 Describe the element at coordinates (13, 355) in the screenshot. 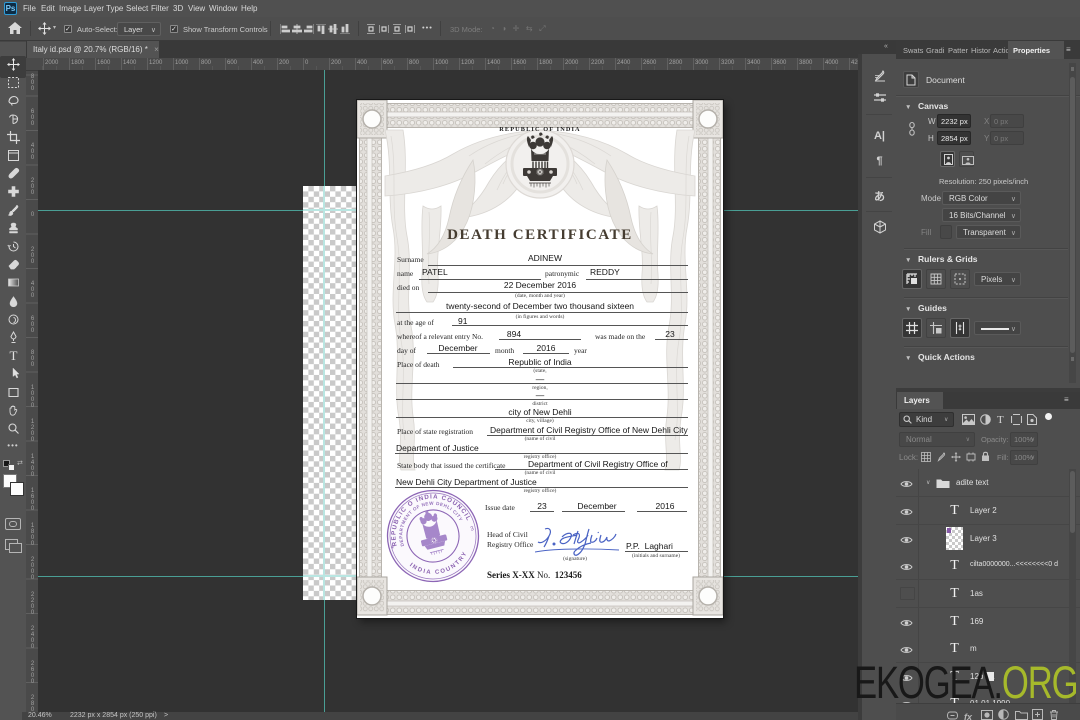

I see `svg-text: T` at that location.